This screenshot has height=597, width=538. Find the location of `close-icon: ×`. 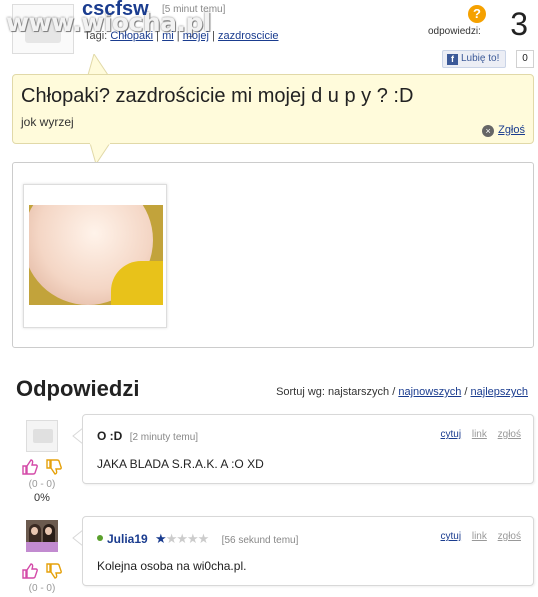

close-icon: × is located at coordinates (488, 131).